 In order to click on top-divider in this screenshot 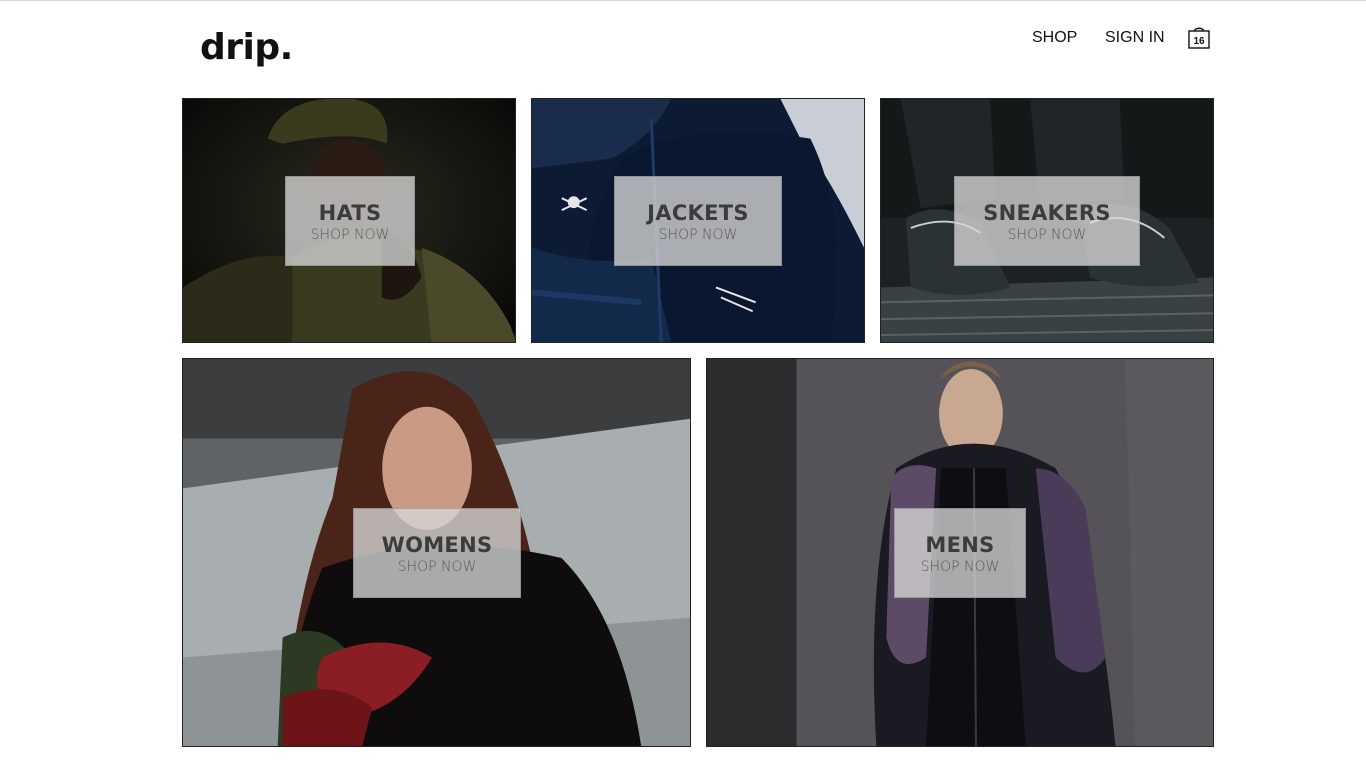, I will do `click(683, 0)`.